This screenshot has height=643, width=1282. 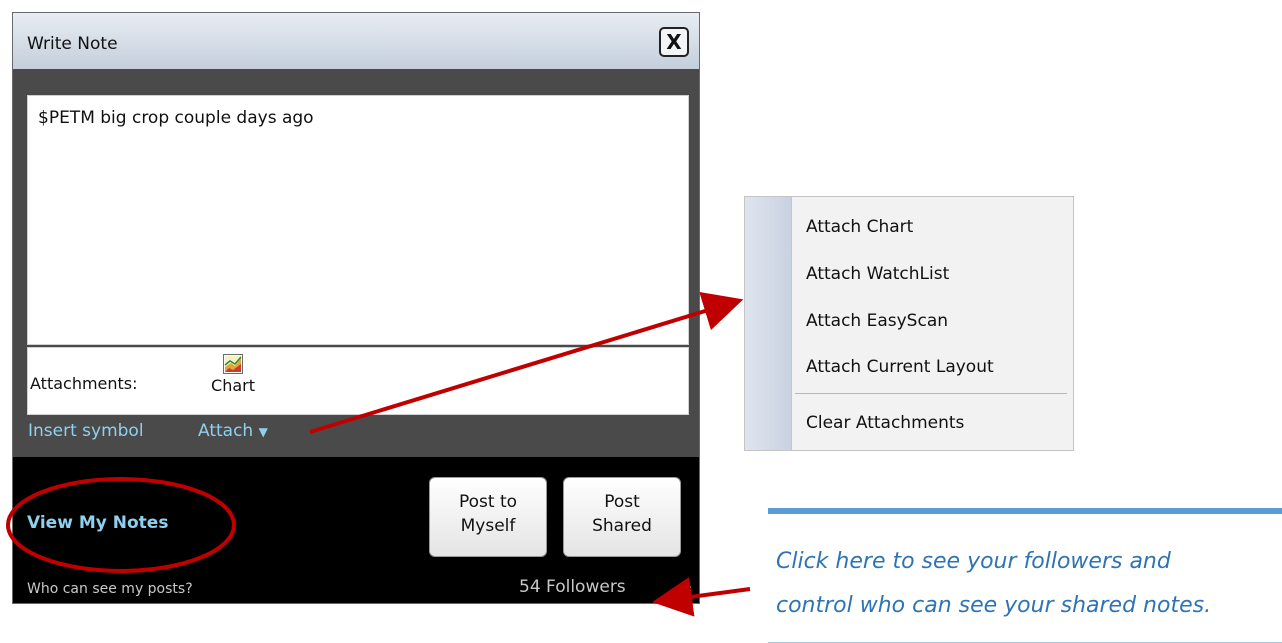 I want to click on attach-arrow, so click(x=526, y=362).